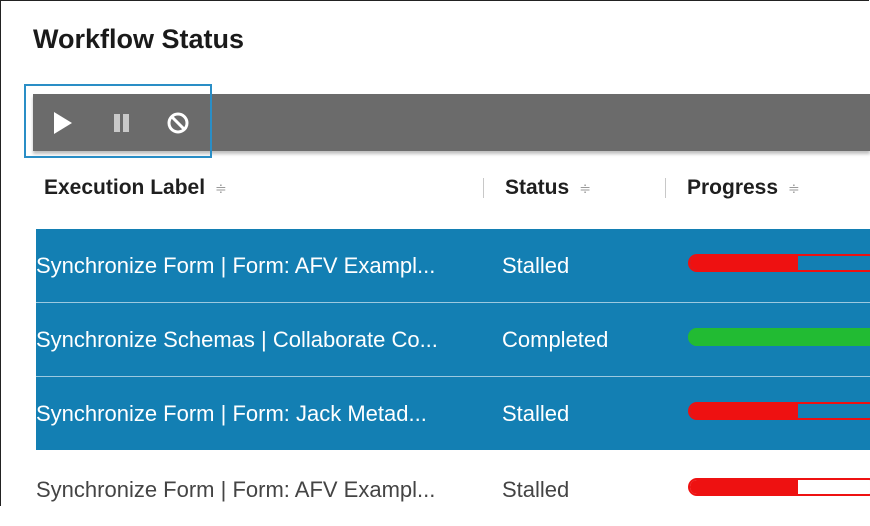  What do you see at coordinates (125, 187) in the screenshot?
I see `column-header-label: Execution Label` at bounding box center [125, 187].